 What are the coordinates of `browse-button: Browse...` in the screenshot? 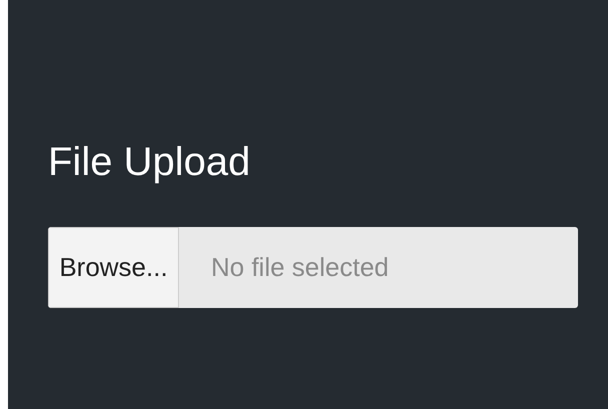 It's located at (113, 267).